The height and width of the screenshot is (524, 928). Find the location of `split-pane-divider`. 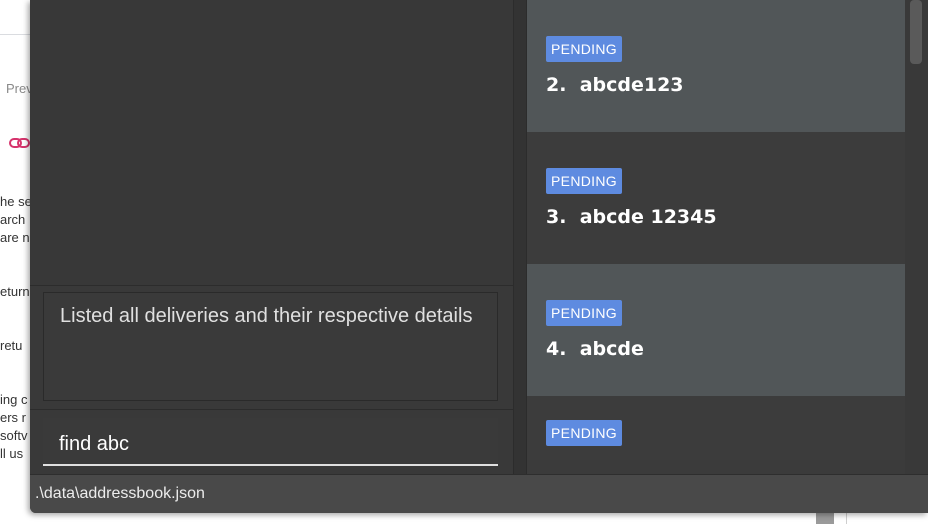

split-pane-divider is located at coordinates (520, 237).